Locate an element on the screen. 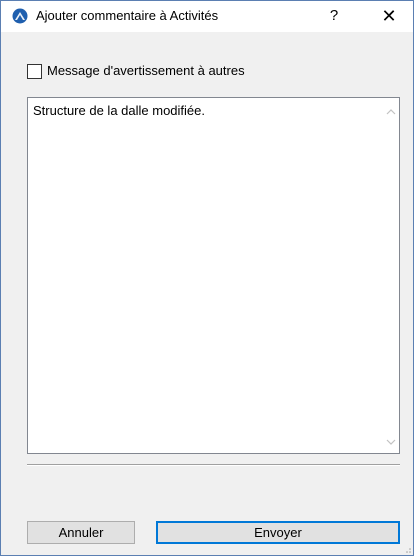 The width and height of the screenshot is (414, 556). title-bar: Ajouter commentaire à Activités ? ✕ is located at coordinates (207, 16).